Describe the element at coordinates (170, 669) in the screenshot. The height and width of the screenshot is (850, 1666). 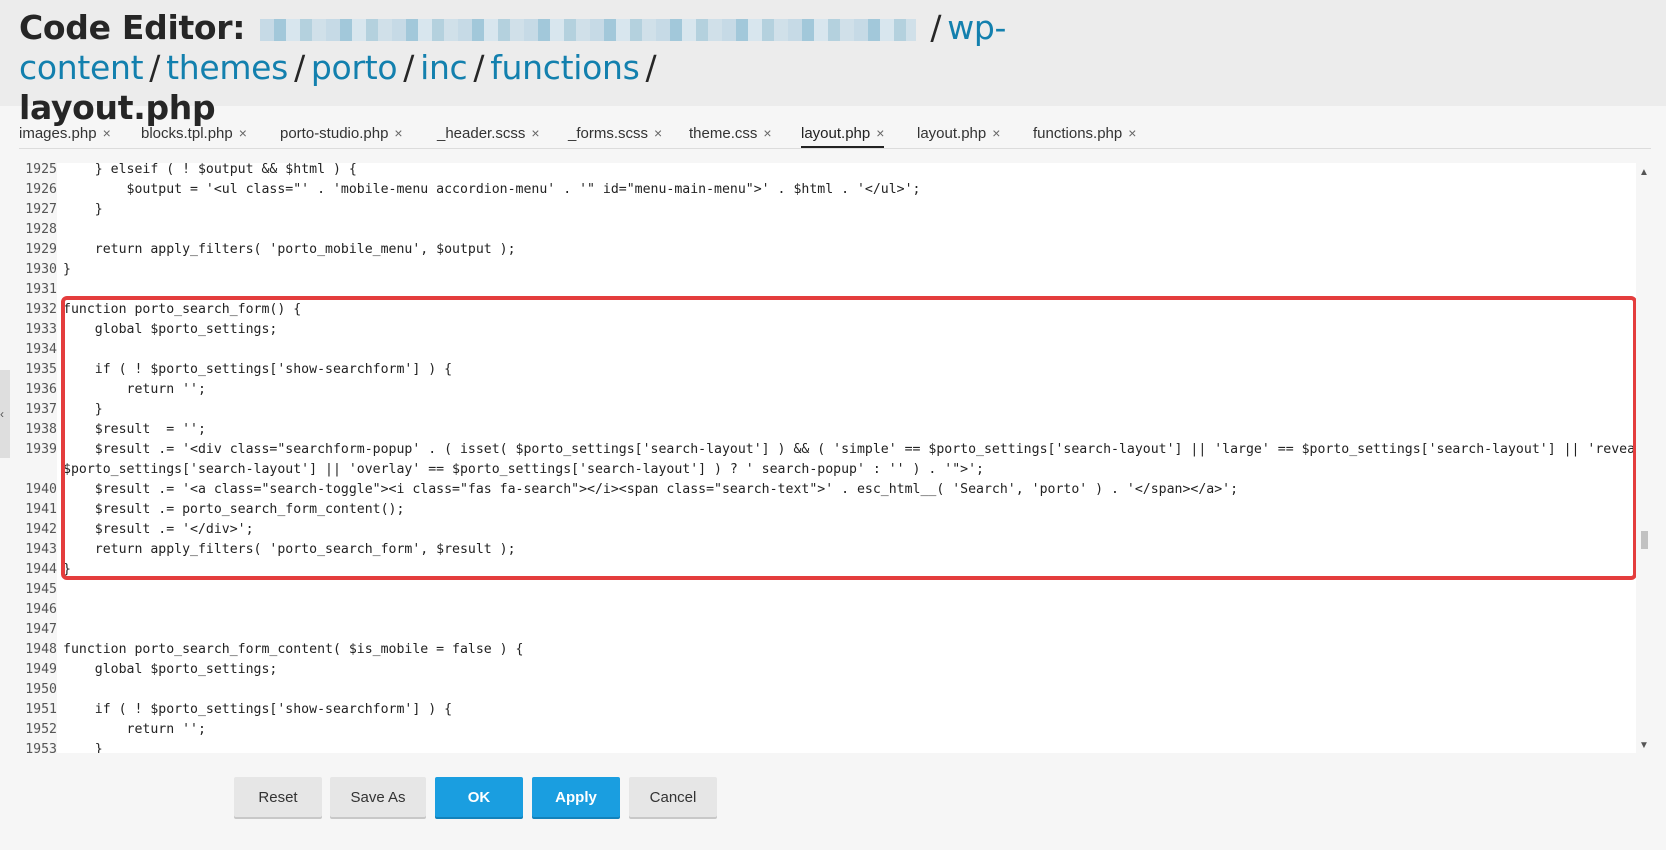
I see `code-text: global $porto_settings;` at that location.